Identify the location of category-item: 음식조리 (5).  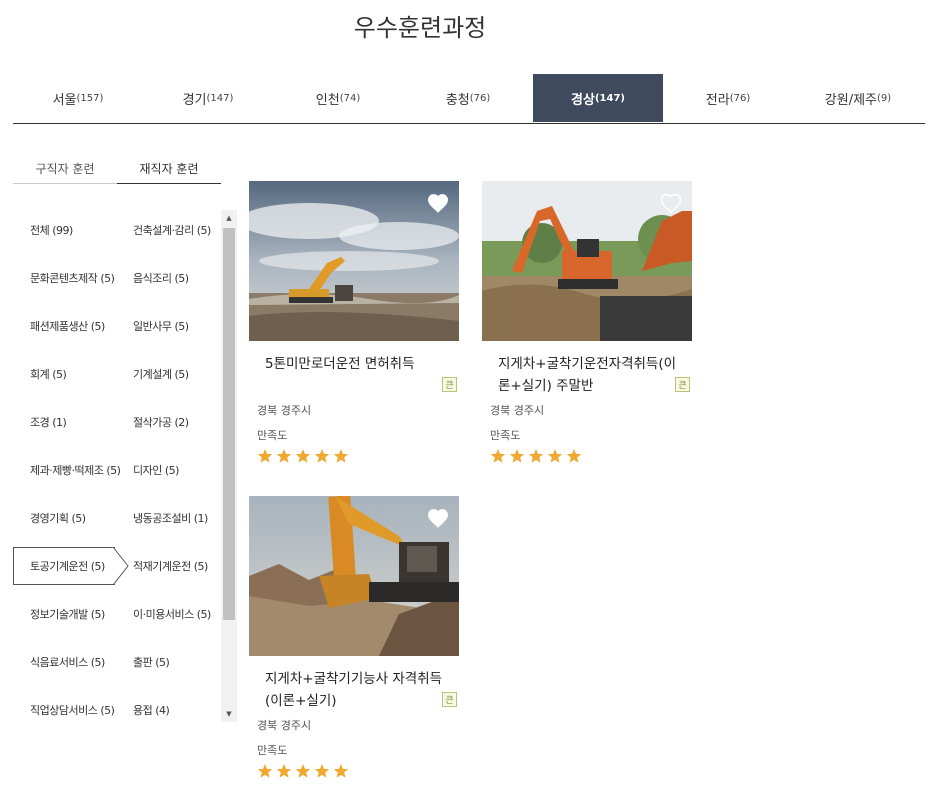
(161, 278).